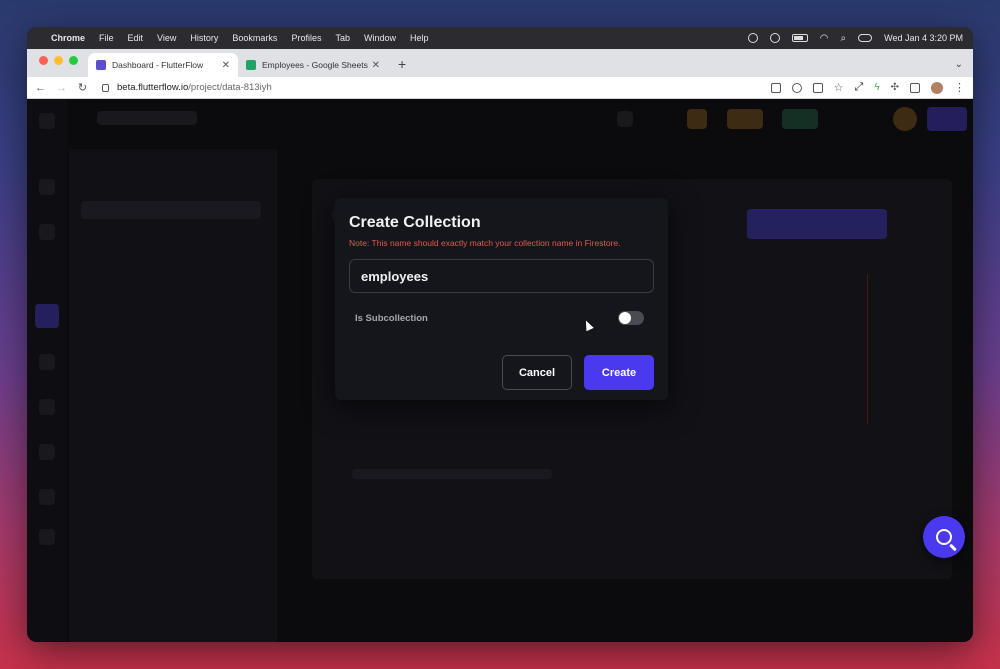 The image size is (1000, 669). Describe the element at coordinates (166, 38) in the screenshot. I see `menu-view: View` at that location.